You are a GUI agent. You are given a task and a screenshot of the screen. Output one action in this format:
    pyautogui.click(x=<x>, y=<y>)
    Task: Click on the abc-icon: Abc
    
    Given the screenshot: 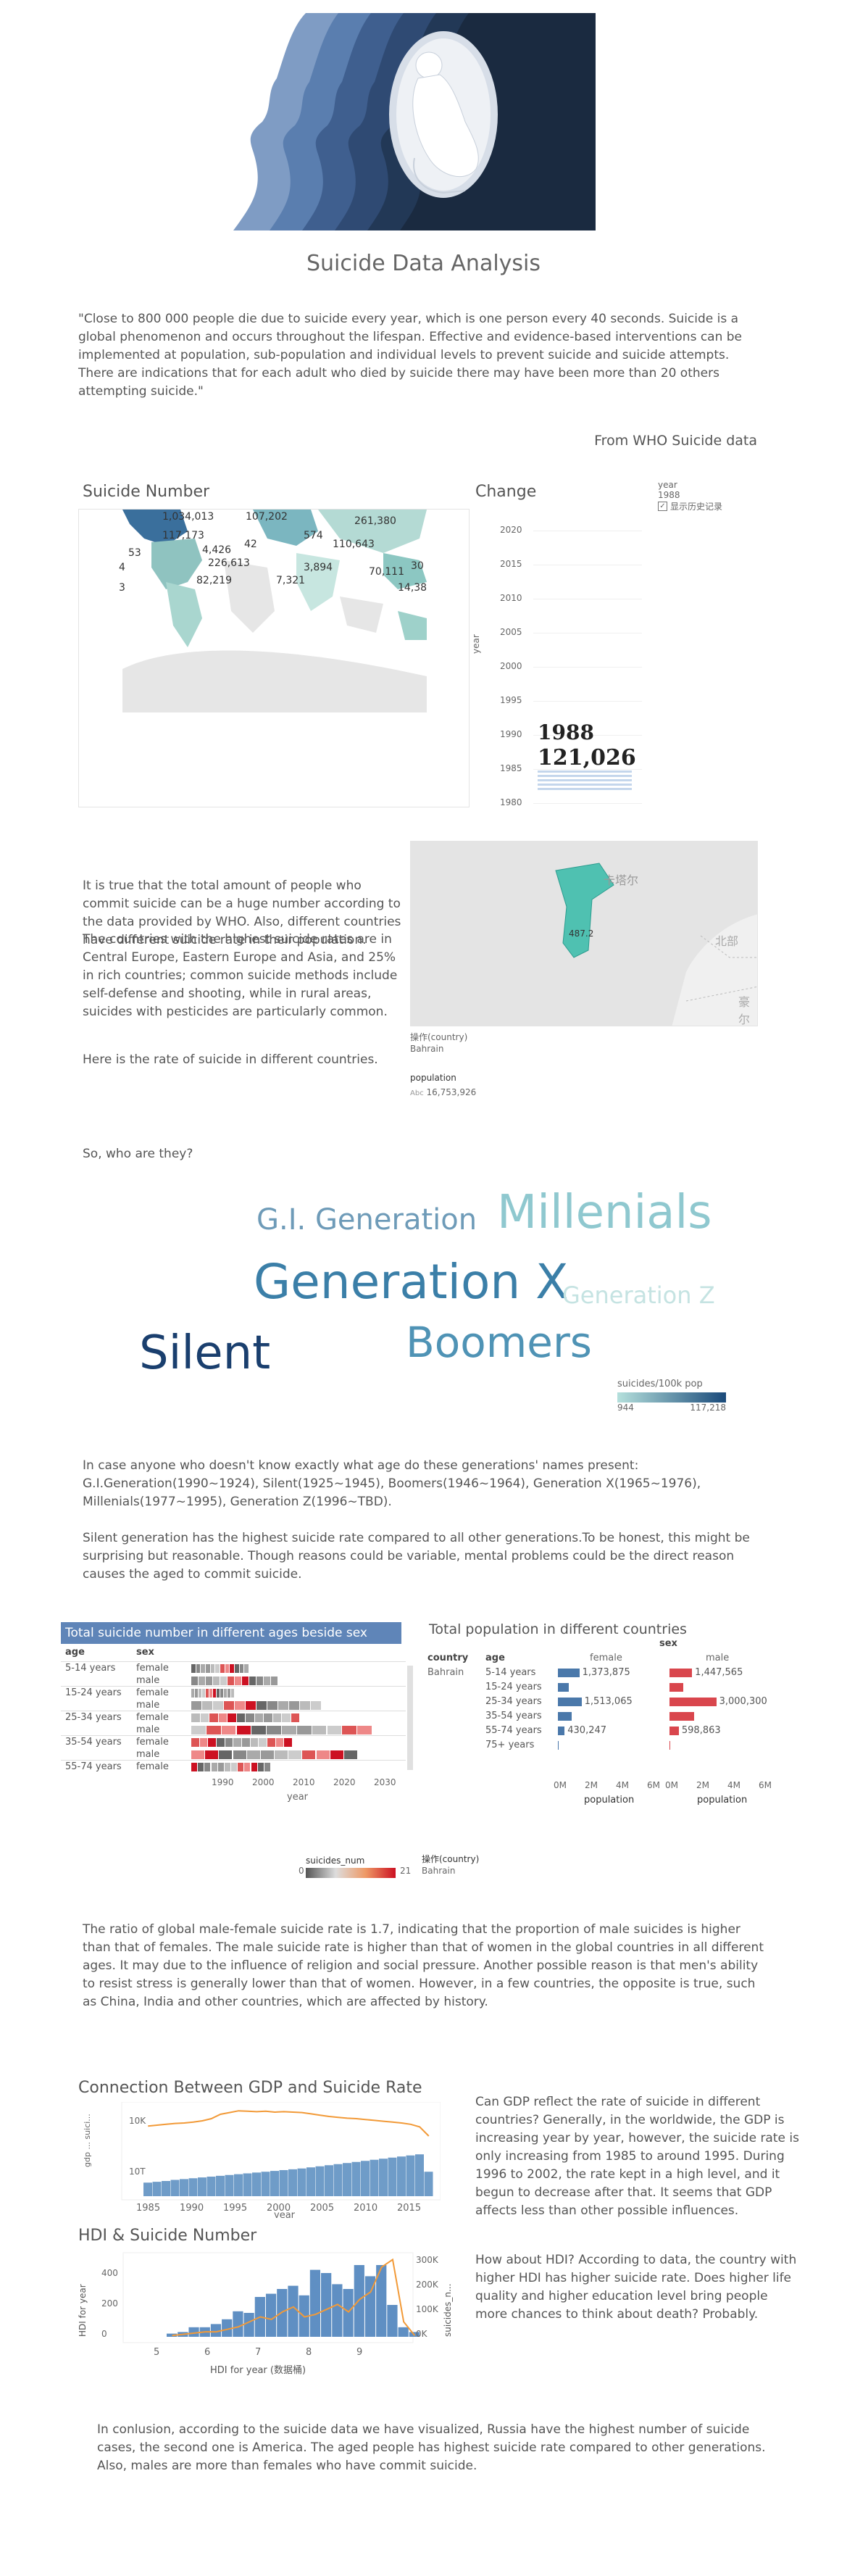 What is the action you would take?
    pyautogui.click(x=417, y=1093)
    